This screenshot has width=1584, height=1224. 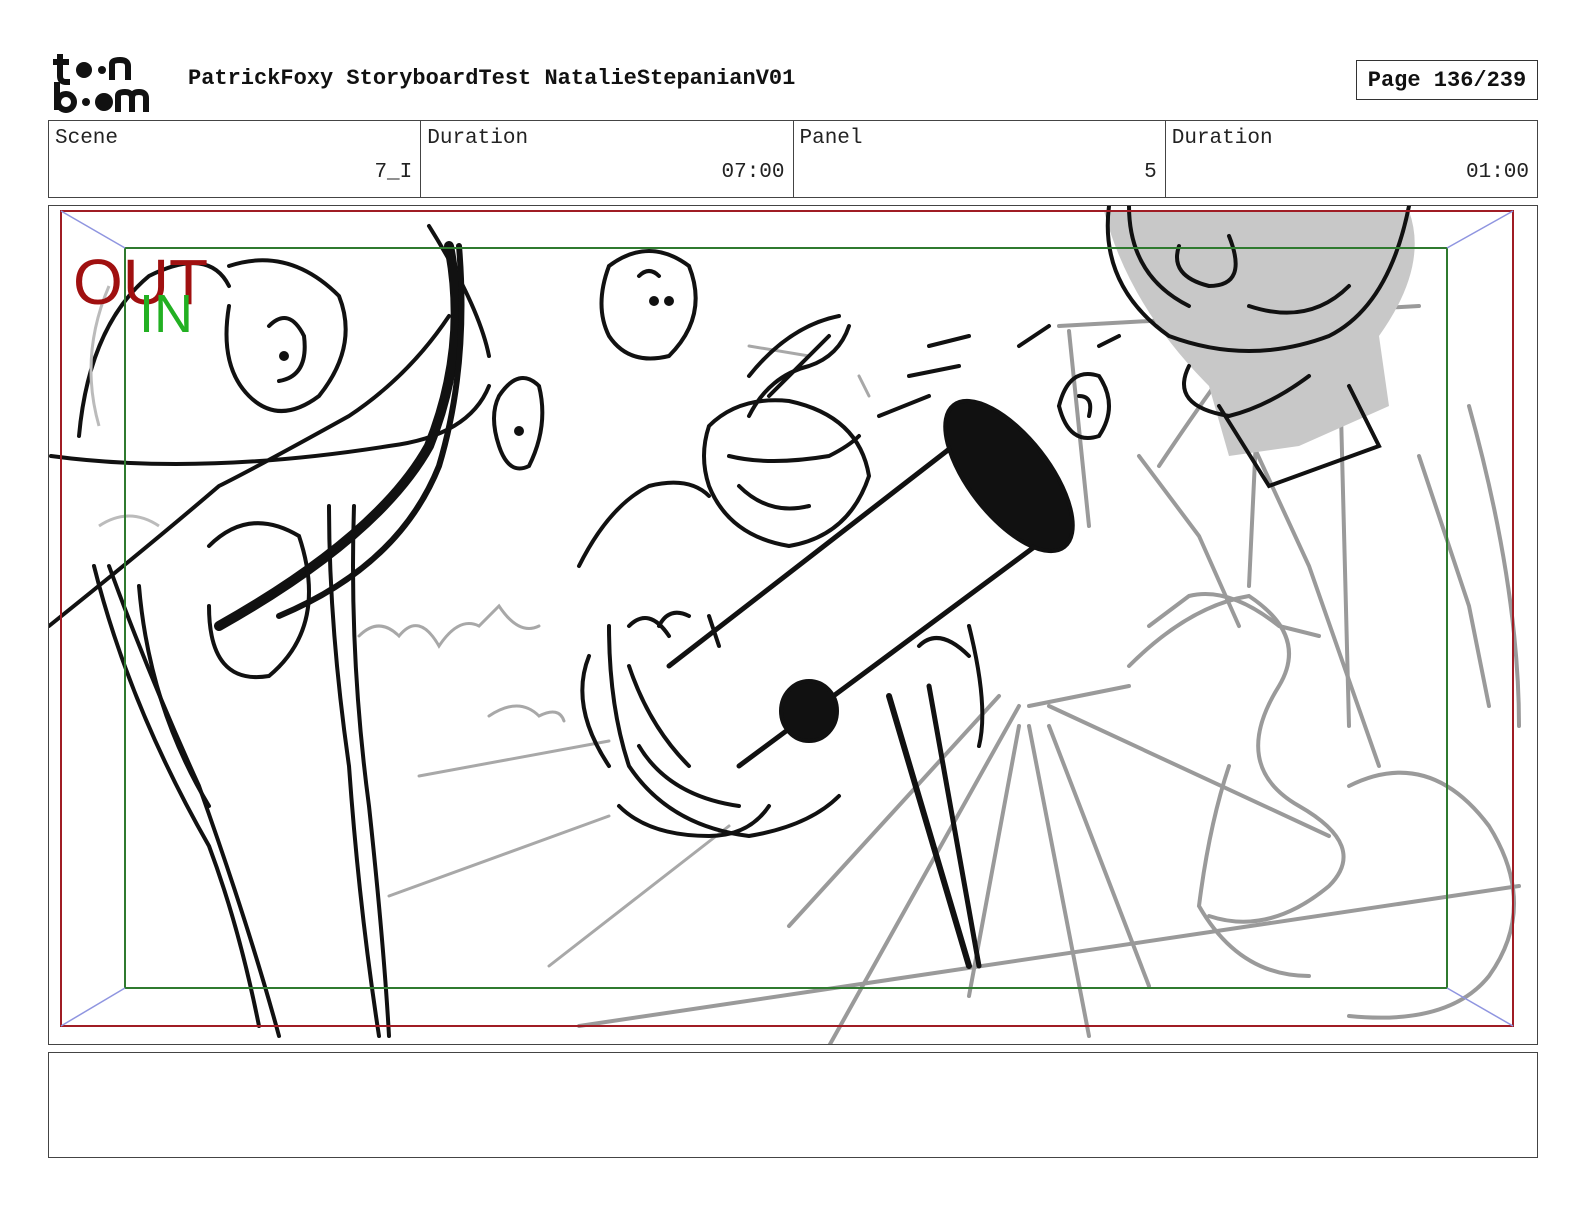 What do you see at coordinates (1447, 80) in the screenshot?
I see `page-indicator: Page 136/239` at bounding box center [1447, 80].